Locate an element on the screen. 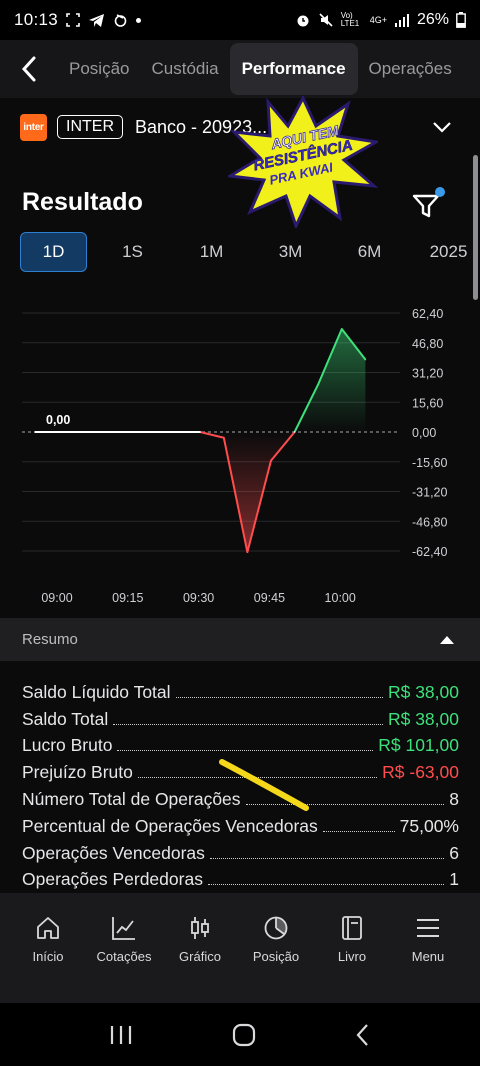 This screenshot has width=480, height=1066. summary-row-value: R$ -63,00 is located at coordinates (420, 772).